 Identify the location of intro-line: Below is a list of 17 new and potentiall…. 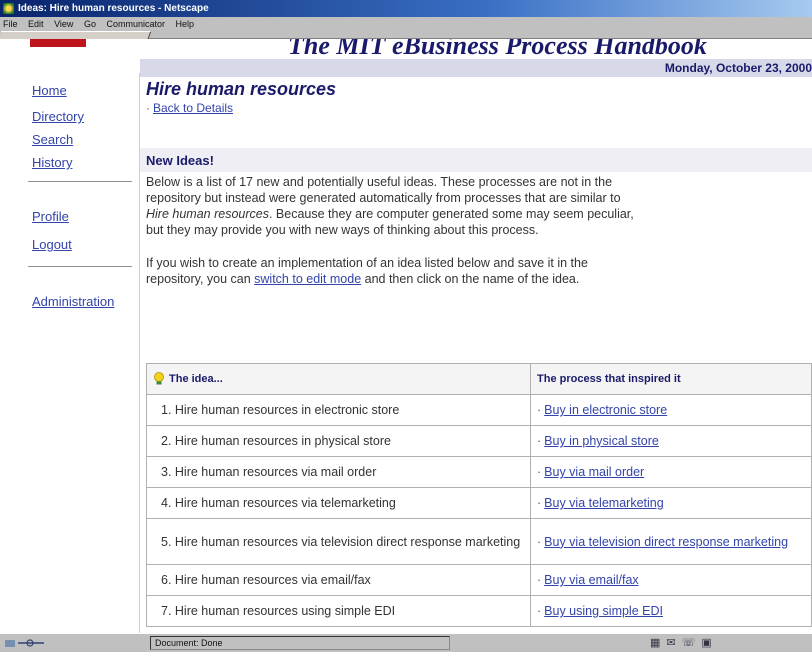
(379, 182).